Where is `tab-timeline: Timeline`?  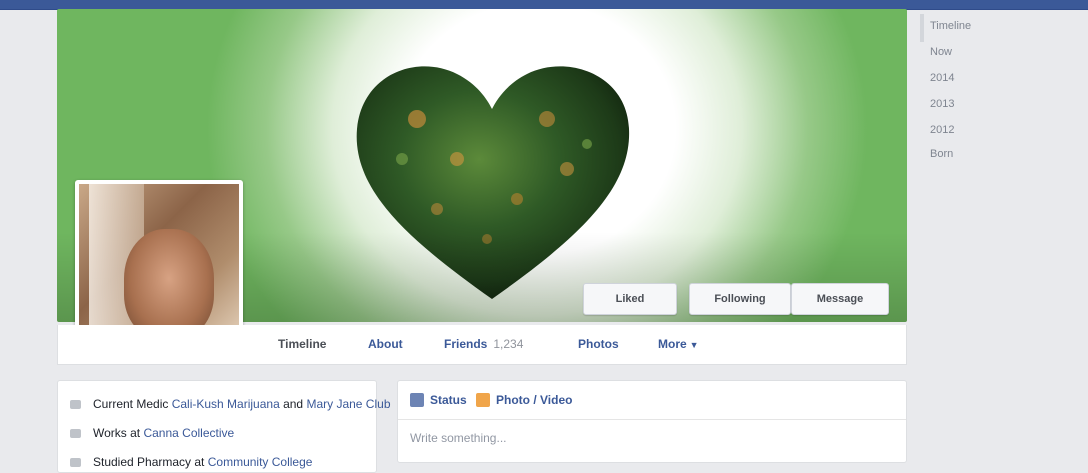
tab-timeline: Timeline is located at coordinates (302, 344).